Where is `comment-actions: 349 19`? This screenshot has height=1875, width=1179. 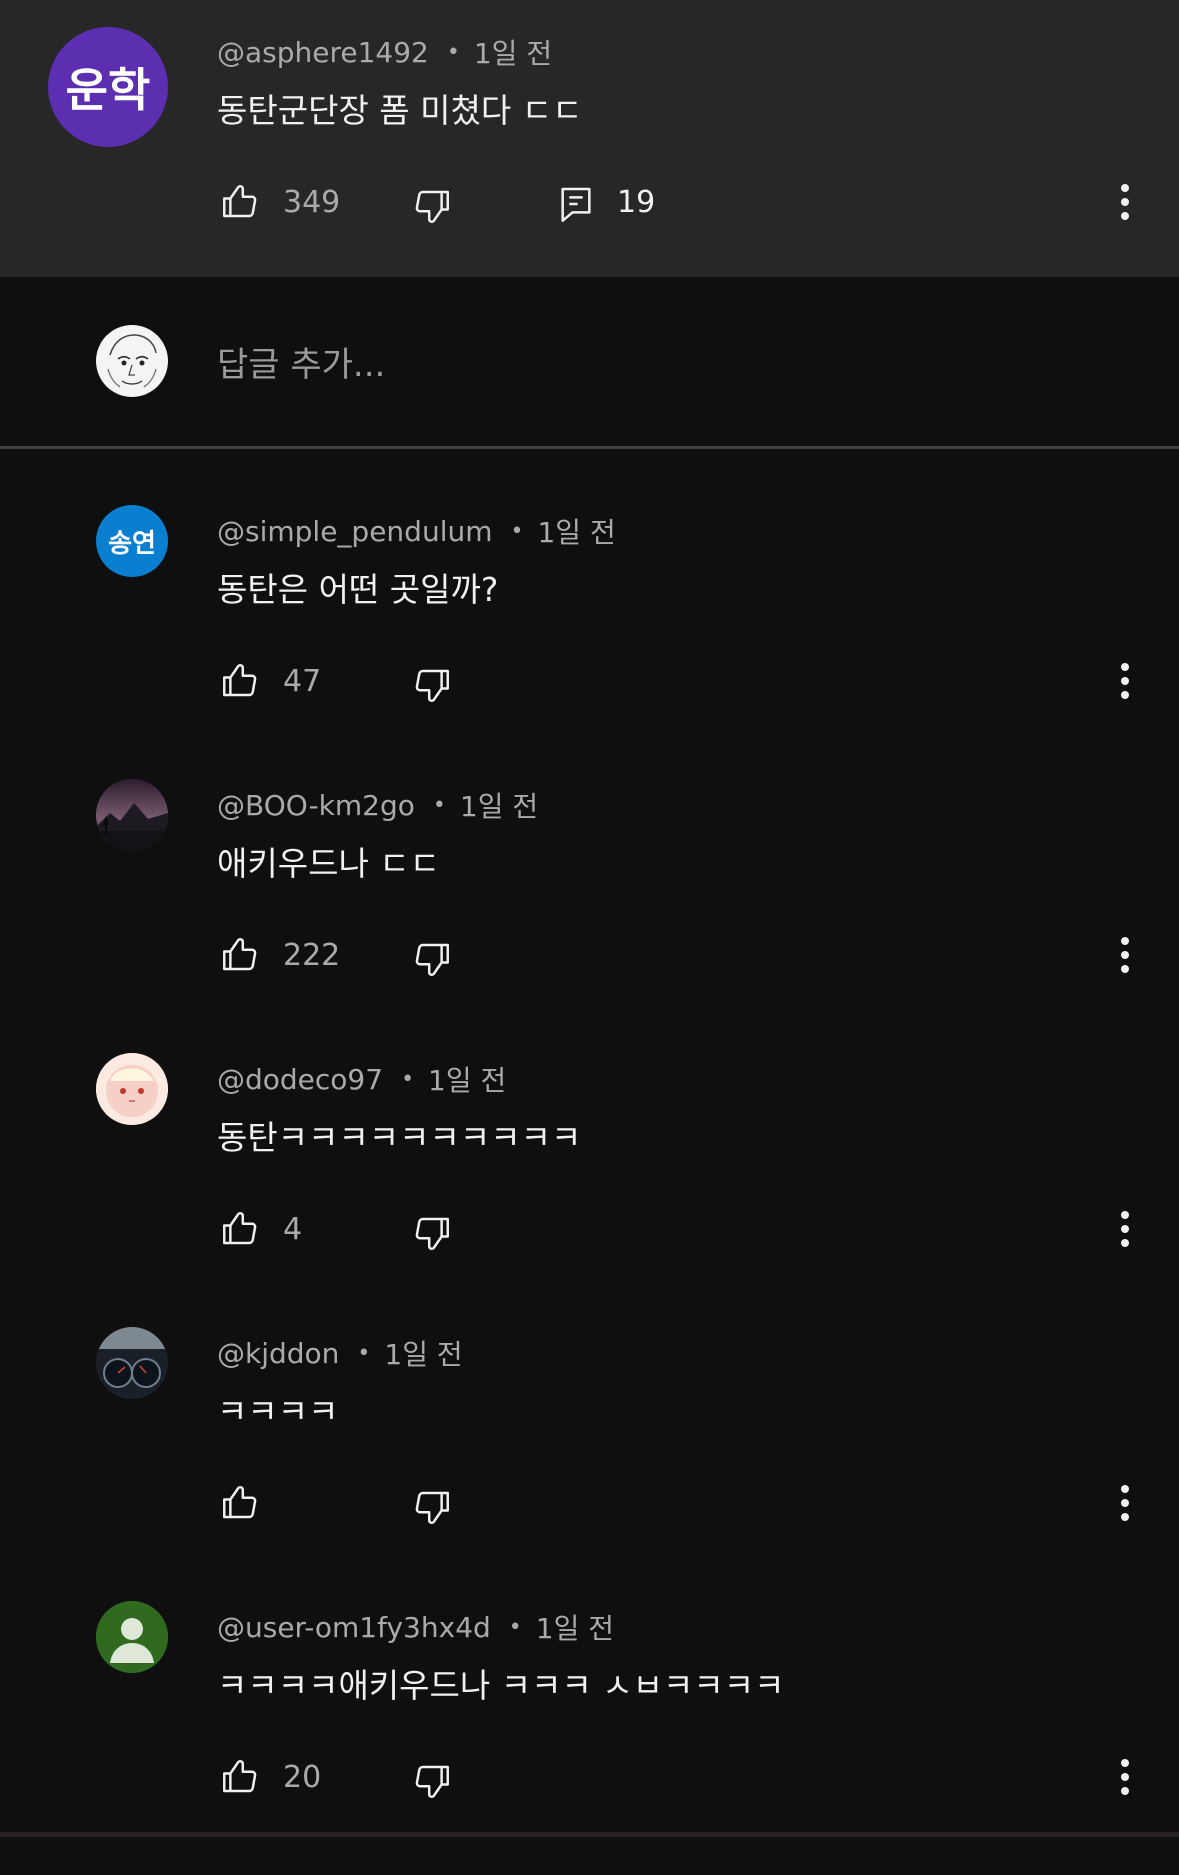
comment-actions: 349 19 is located at coordinates (589, 206).